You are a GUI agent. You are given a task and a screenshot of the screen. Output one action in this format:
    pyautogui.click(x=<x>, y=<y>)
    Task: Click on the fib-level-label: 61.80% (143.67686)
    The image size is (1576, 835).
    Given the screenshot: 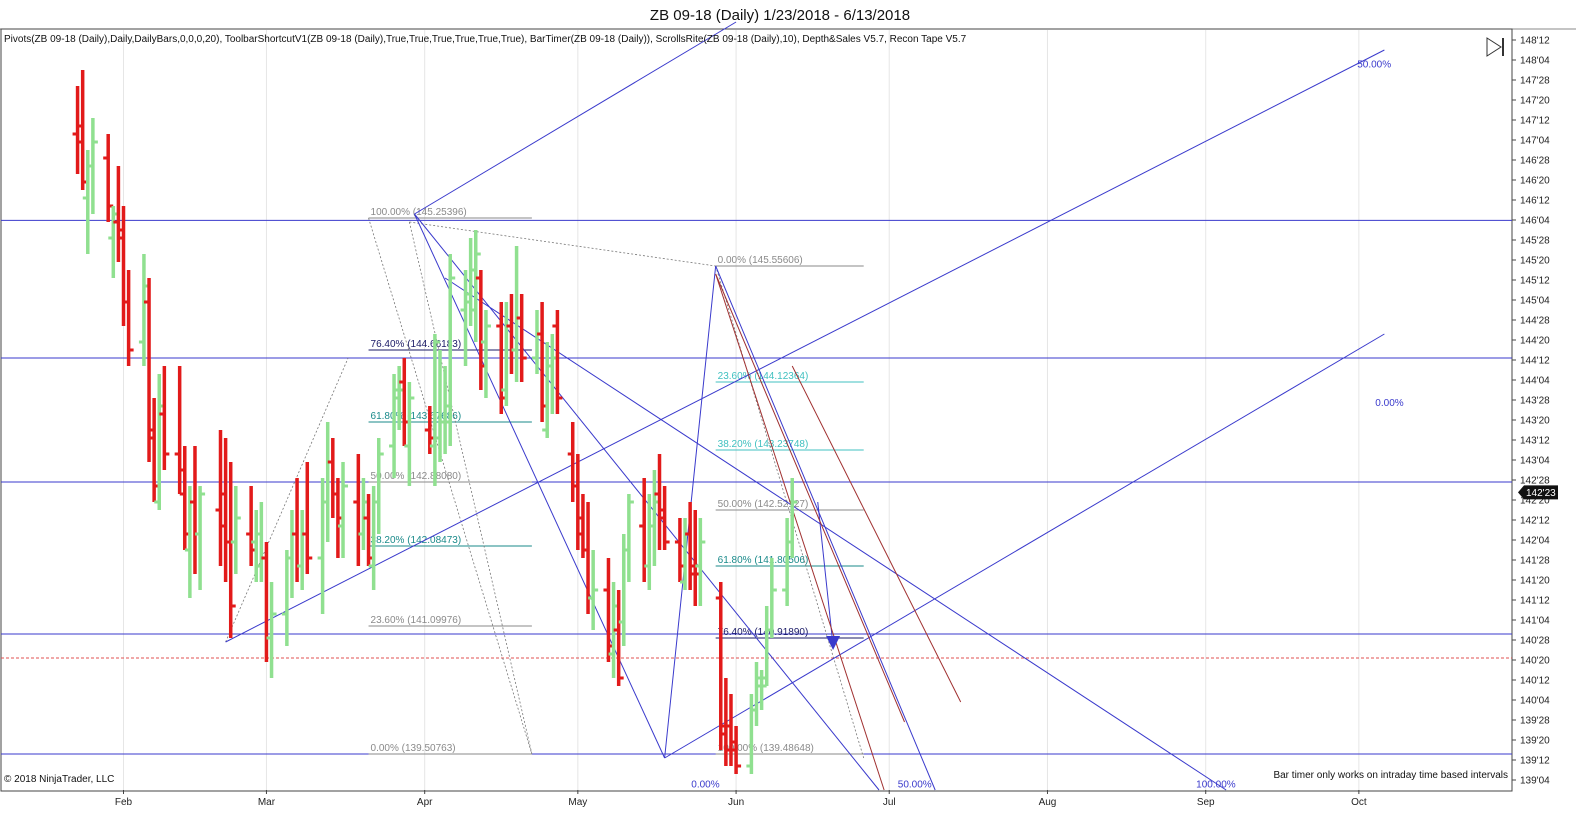 What is the action you would take?
    pyautogui.click(x=416, y=416)
    